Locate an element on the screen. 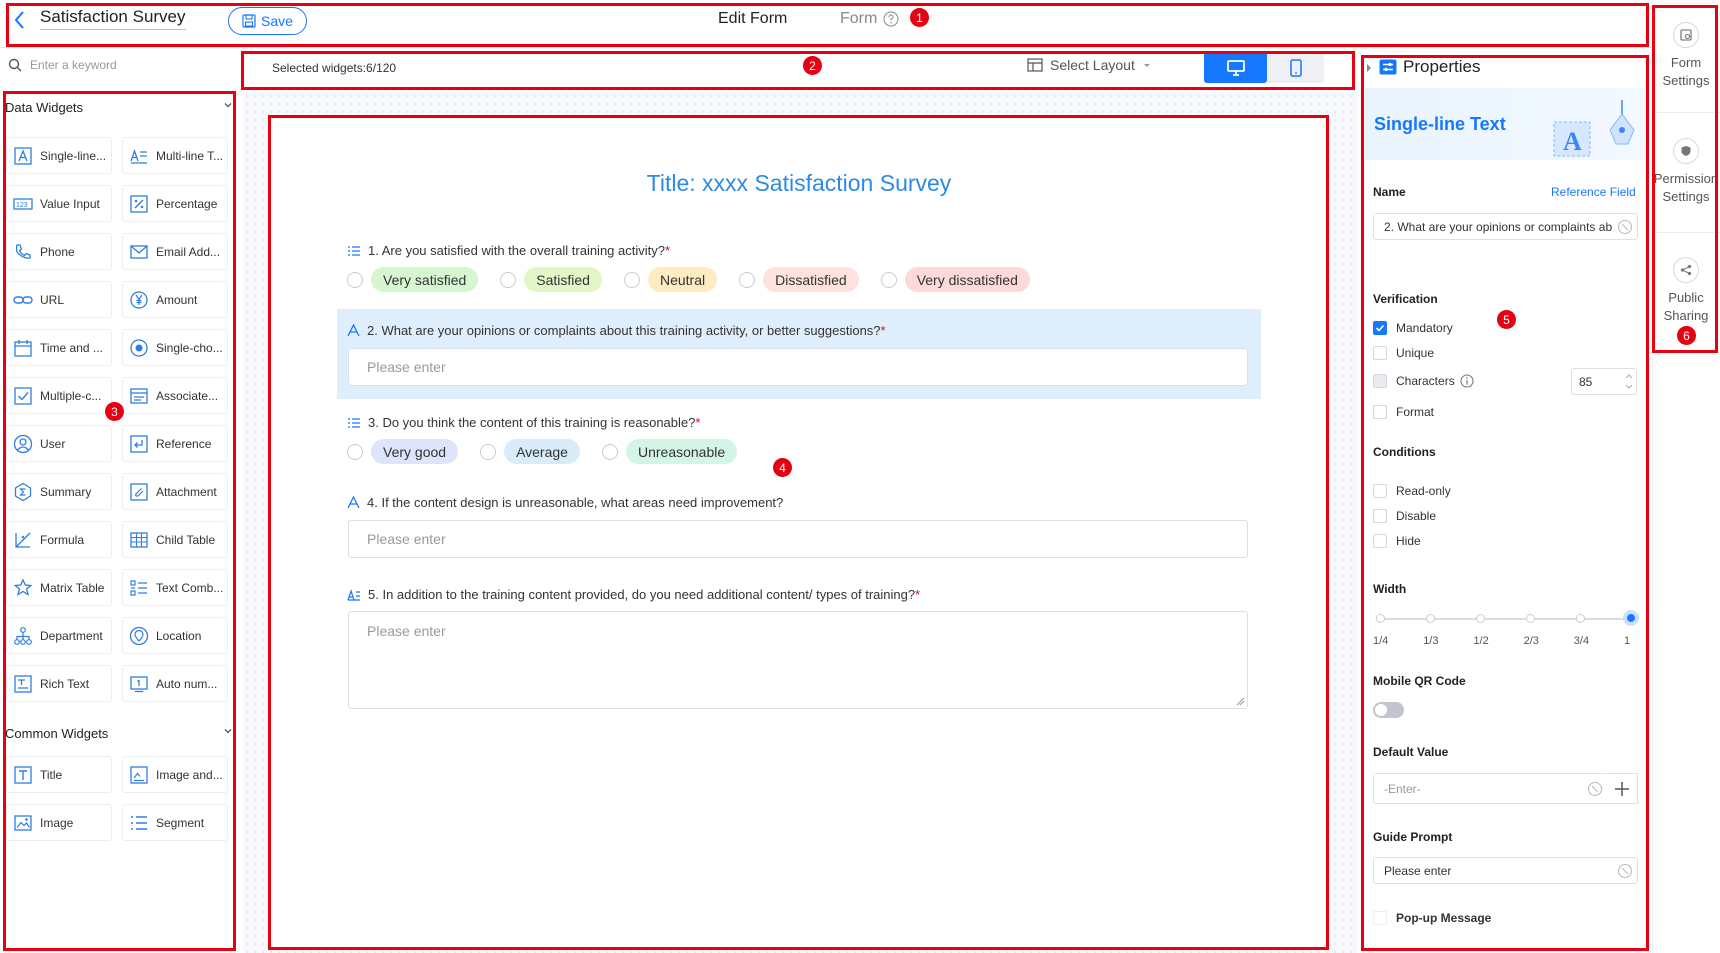 The image size is (1720, 953). mobile-view-button is located at coordinates (1295, 67).